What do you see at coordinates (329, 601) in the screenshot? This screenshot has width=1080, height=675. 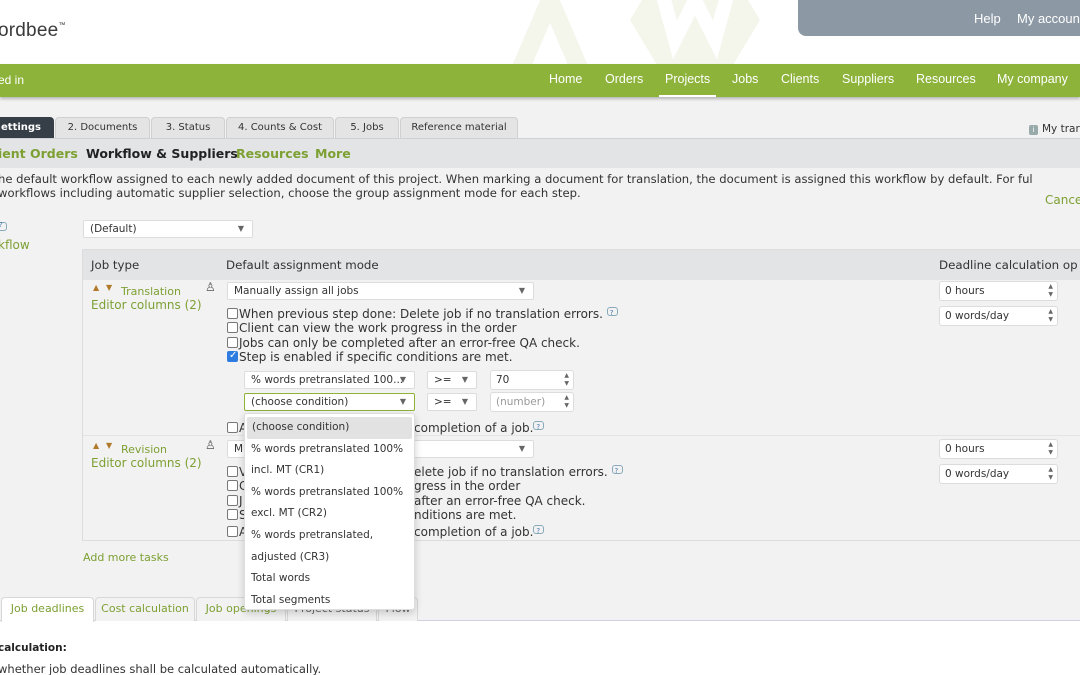 I see `dropdown-option: Total segments` at bounding box center [329, 601].